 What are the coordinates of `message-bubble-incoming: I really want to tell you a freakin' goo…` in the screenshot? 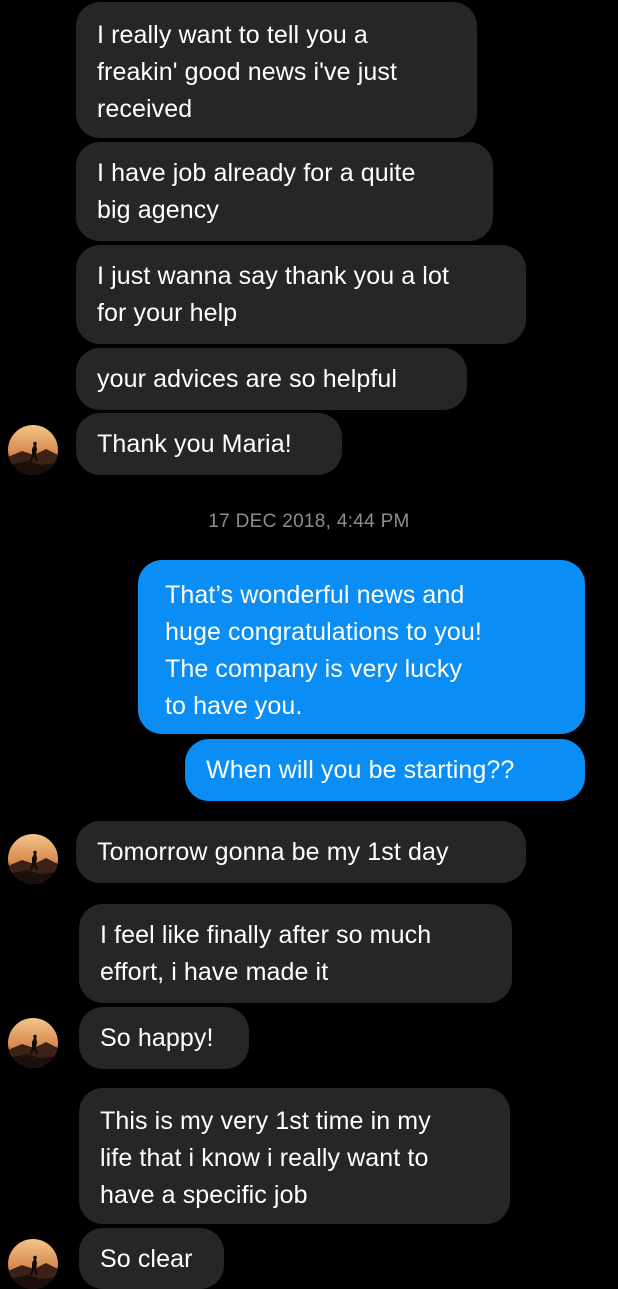 It's located at (276, 70).